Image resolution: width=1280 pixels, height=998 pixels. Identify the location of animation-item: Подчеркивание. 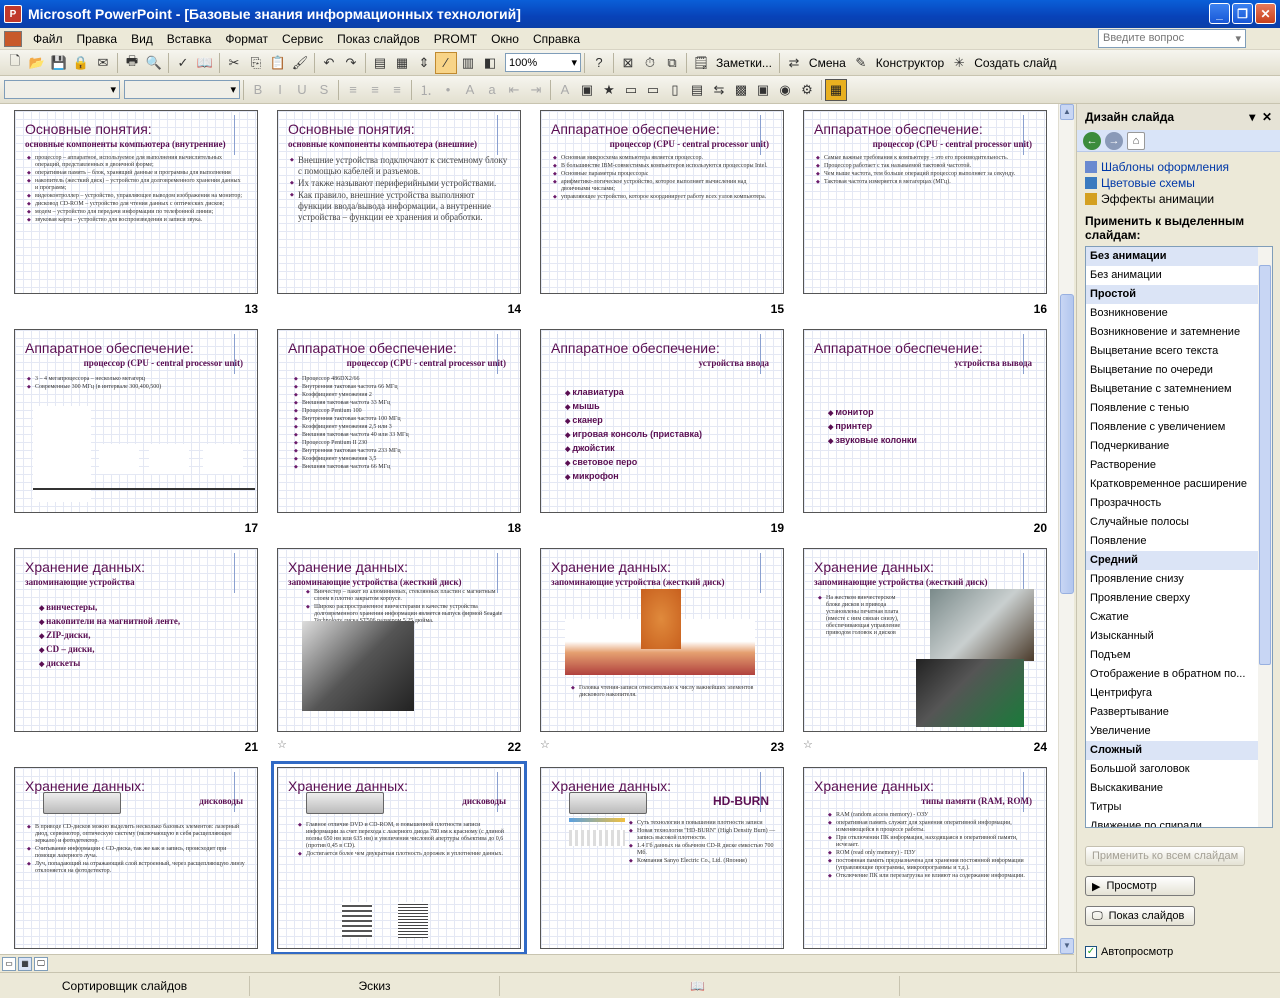
(1179, 446).